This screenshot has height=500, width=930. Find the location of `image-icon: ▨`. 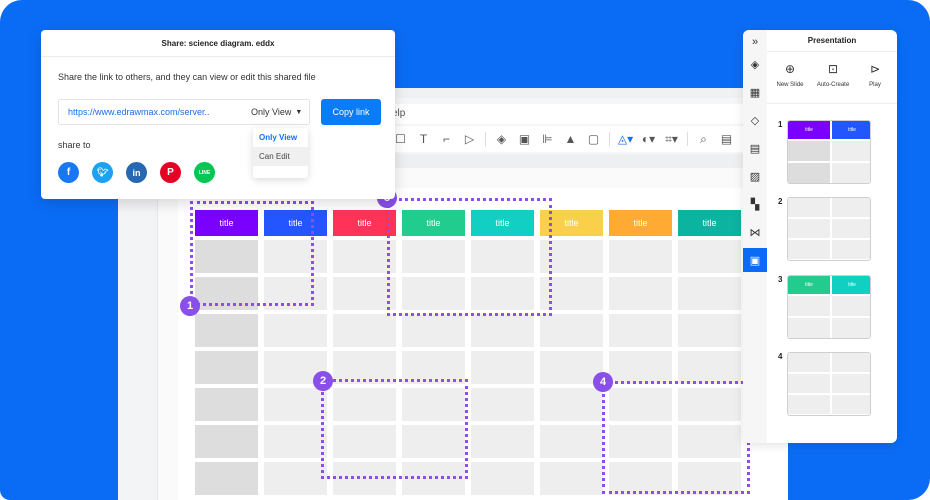

image-icon: ▨ is located at coordinates (755, 176).